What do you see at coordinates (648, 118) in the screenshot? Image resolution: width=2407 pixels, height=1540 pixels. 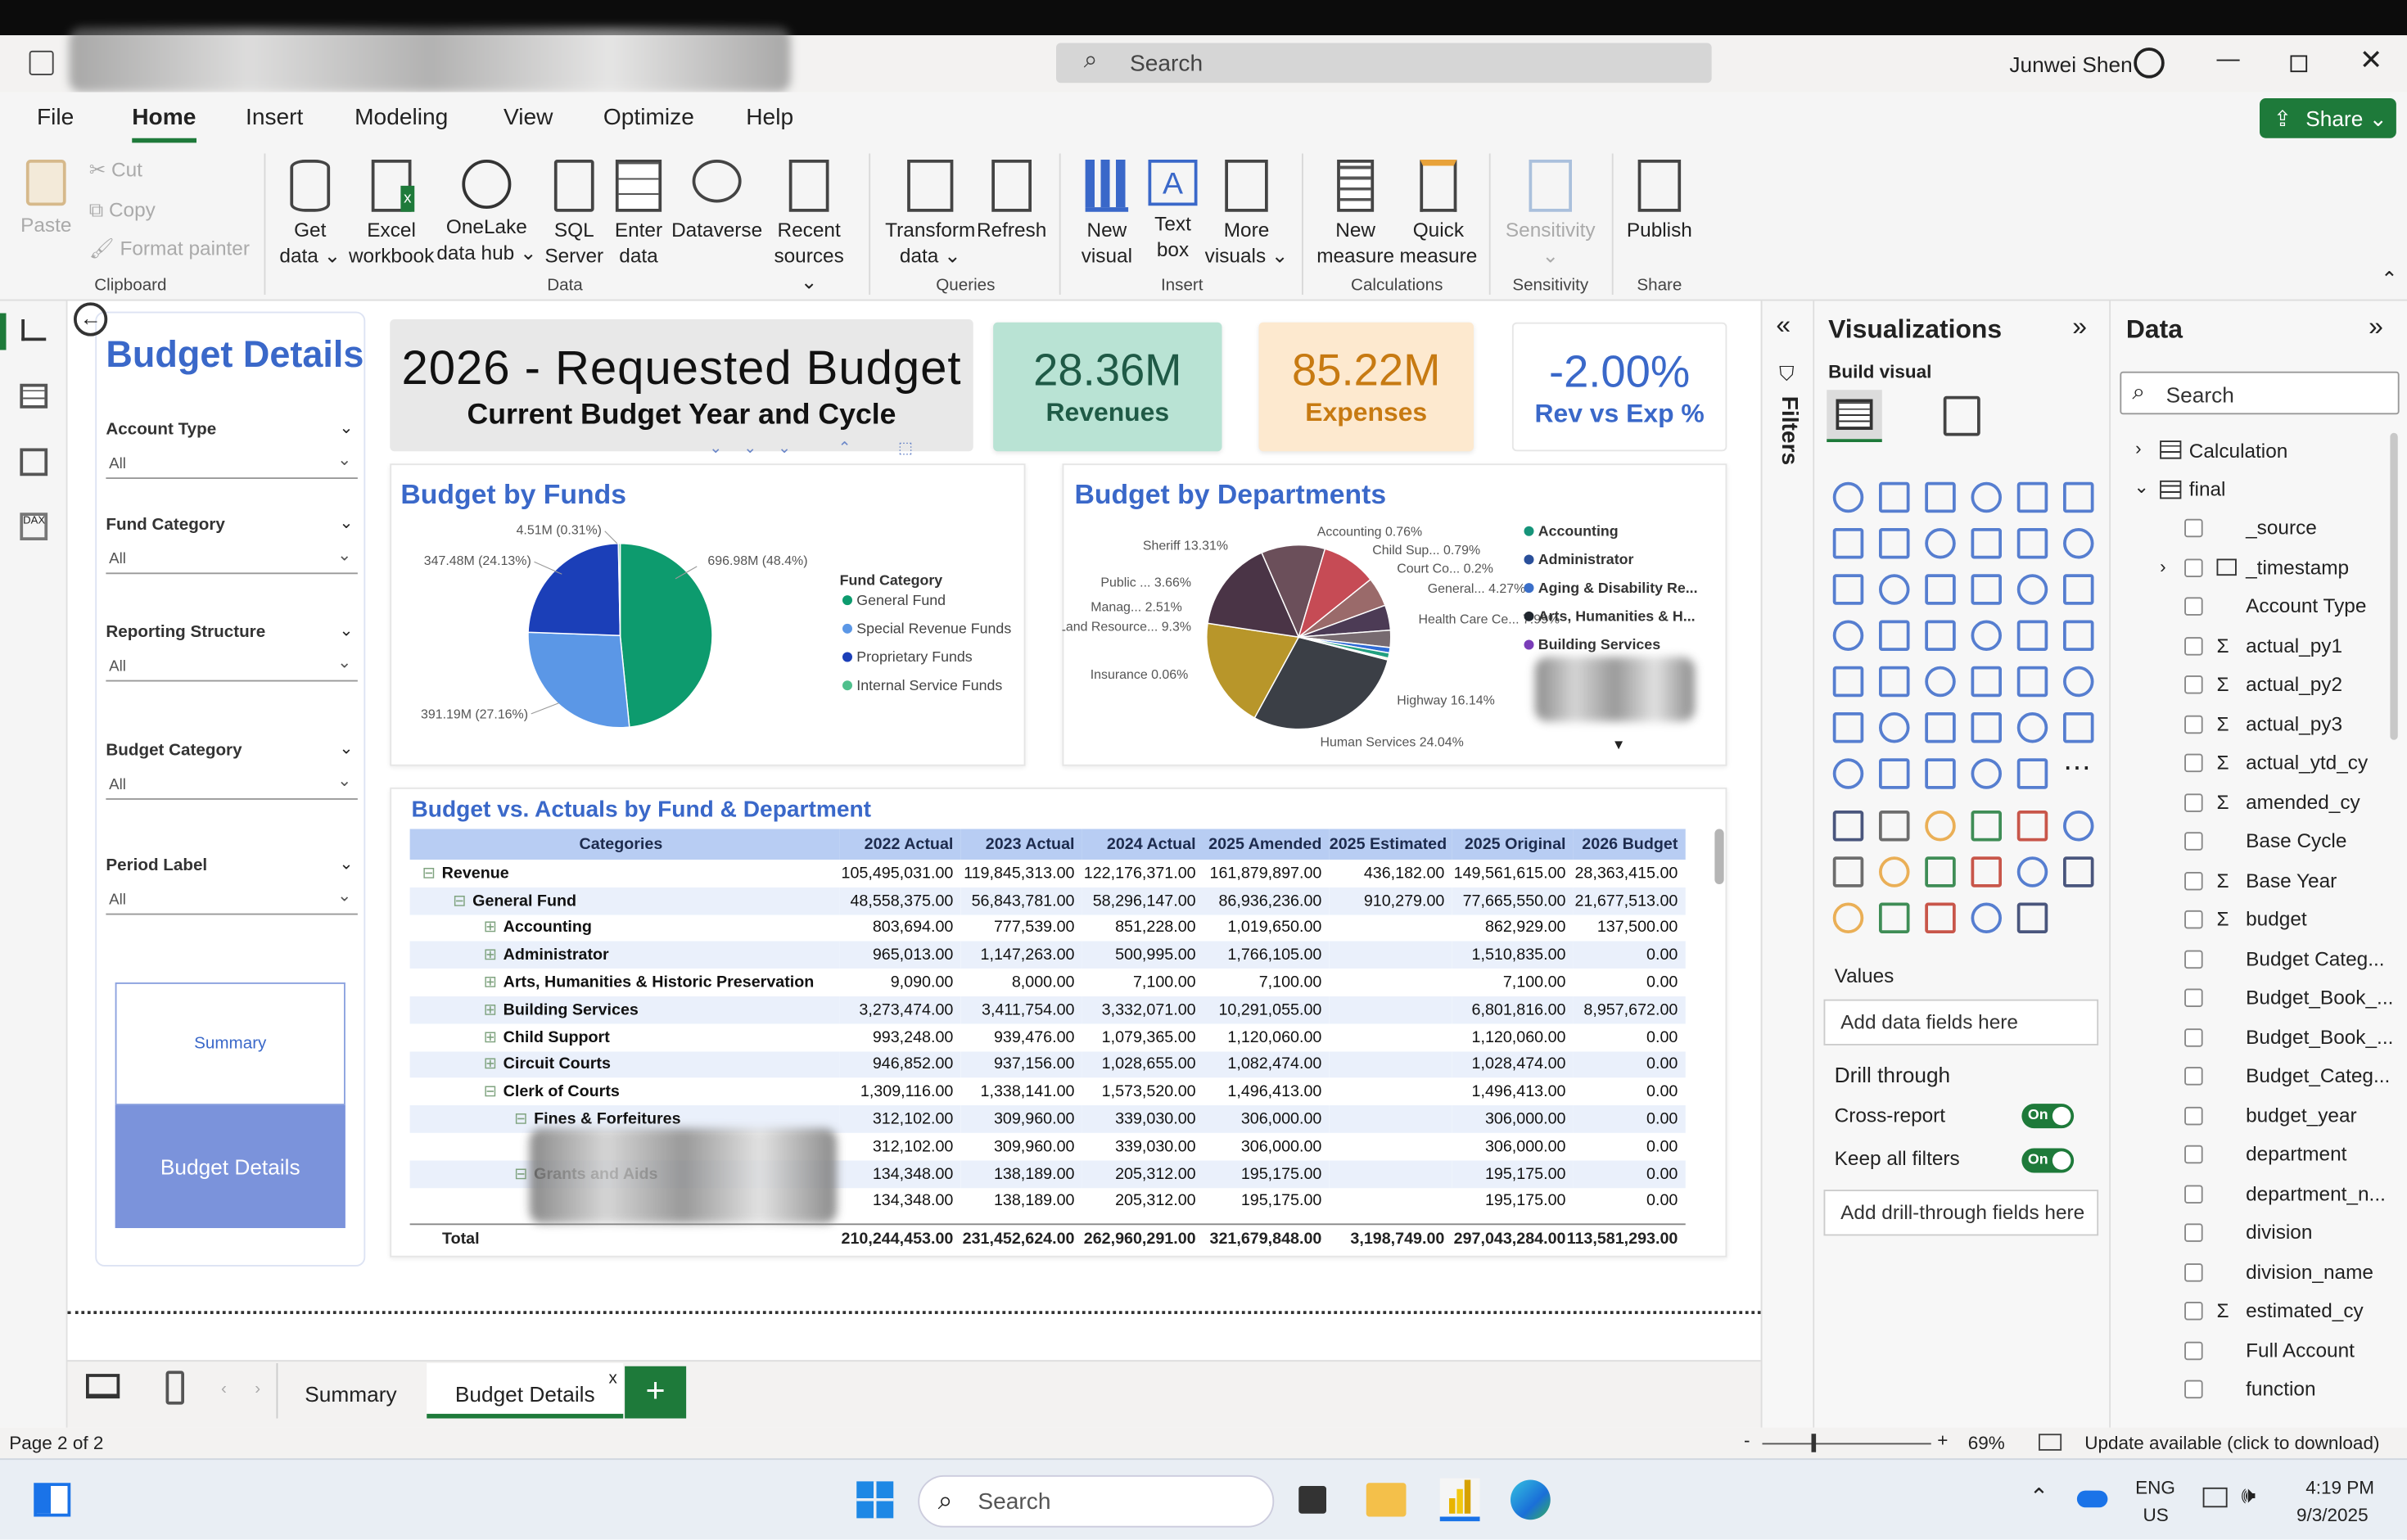 I see `menu-optimize: Optimize` at bounding box center [648, 118].